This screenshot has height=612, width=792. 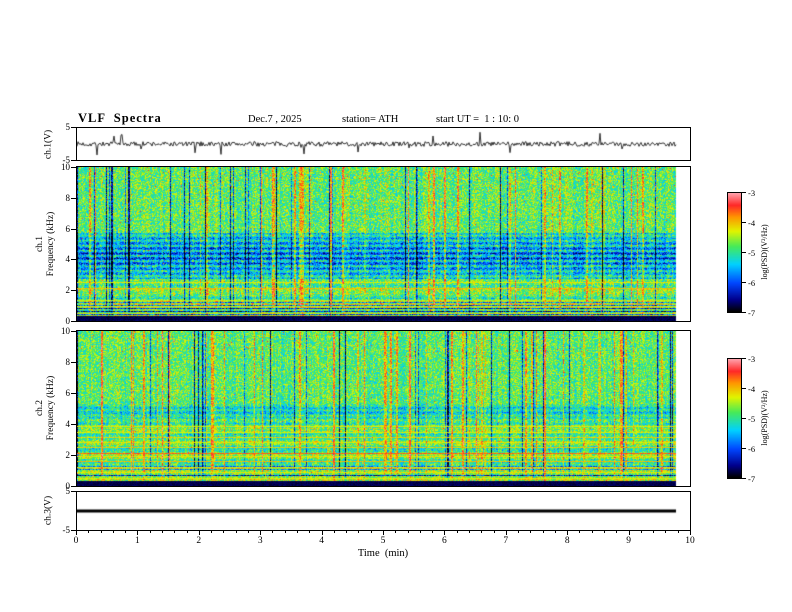 What do you see at coordinates (752, 389) in the screenshot?
I see `colorbar-2-tick-label: -4` at bounding box center [752, 389].